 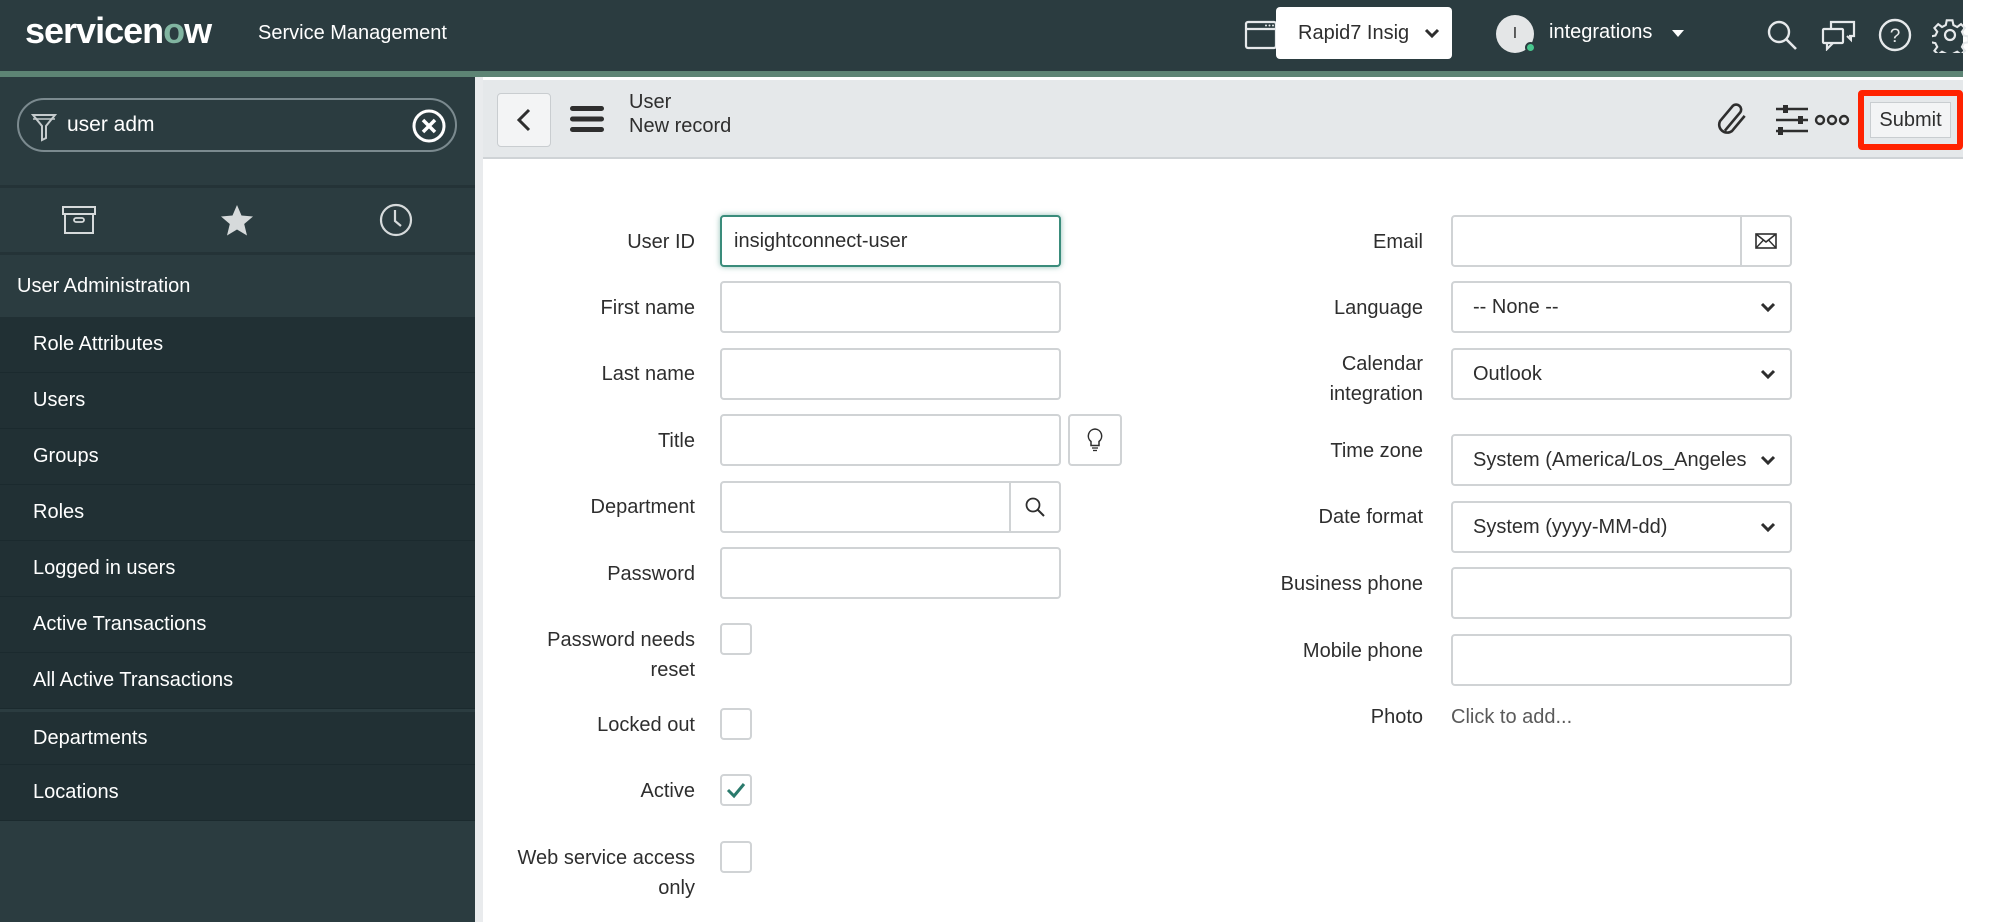 What do you see at coordinates (237, 681) in the screenshot?
I see `sidebar-item-all-active-transactions: All Active Transactions` at bounding box center [237, 681].